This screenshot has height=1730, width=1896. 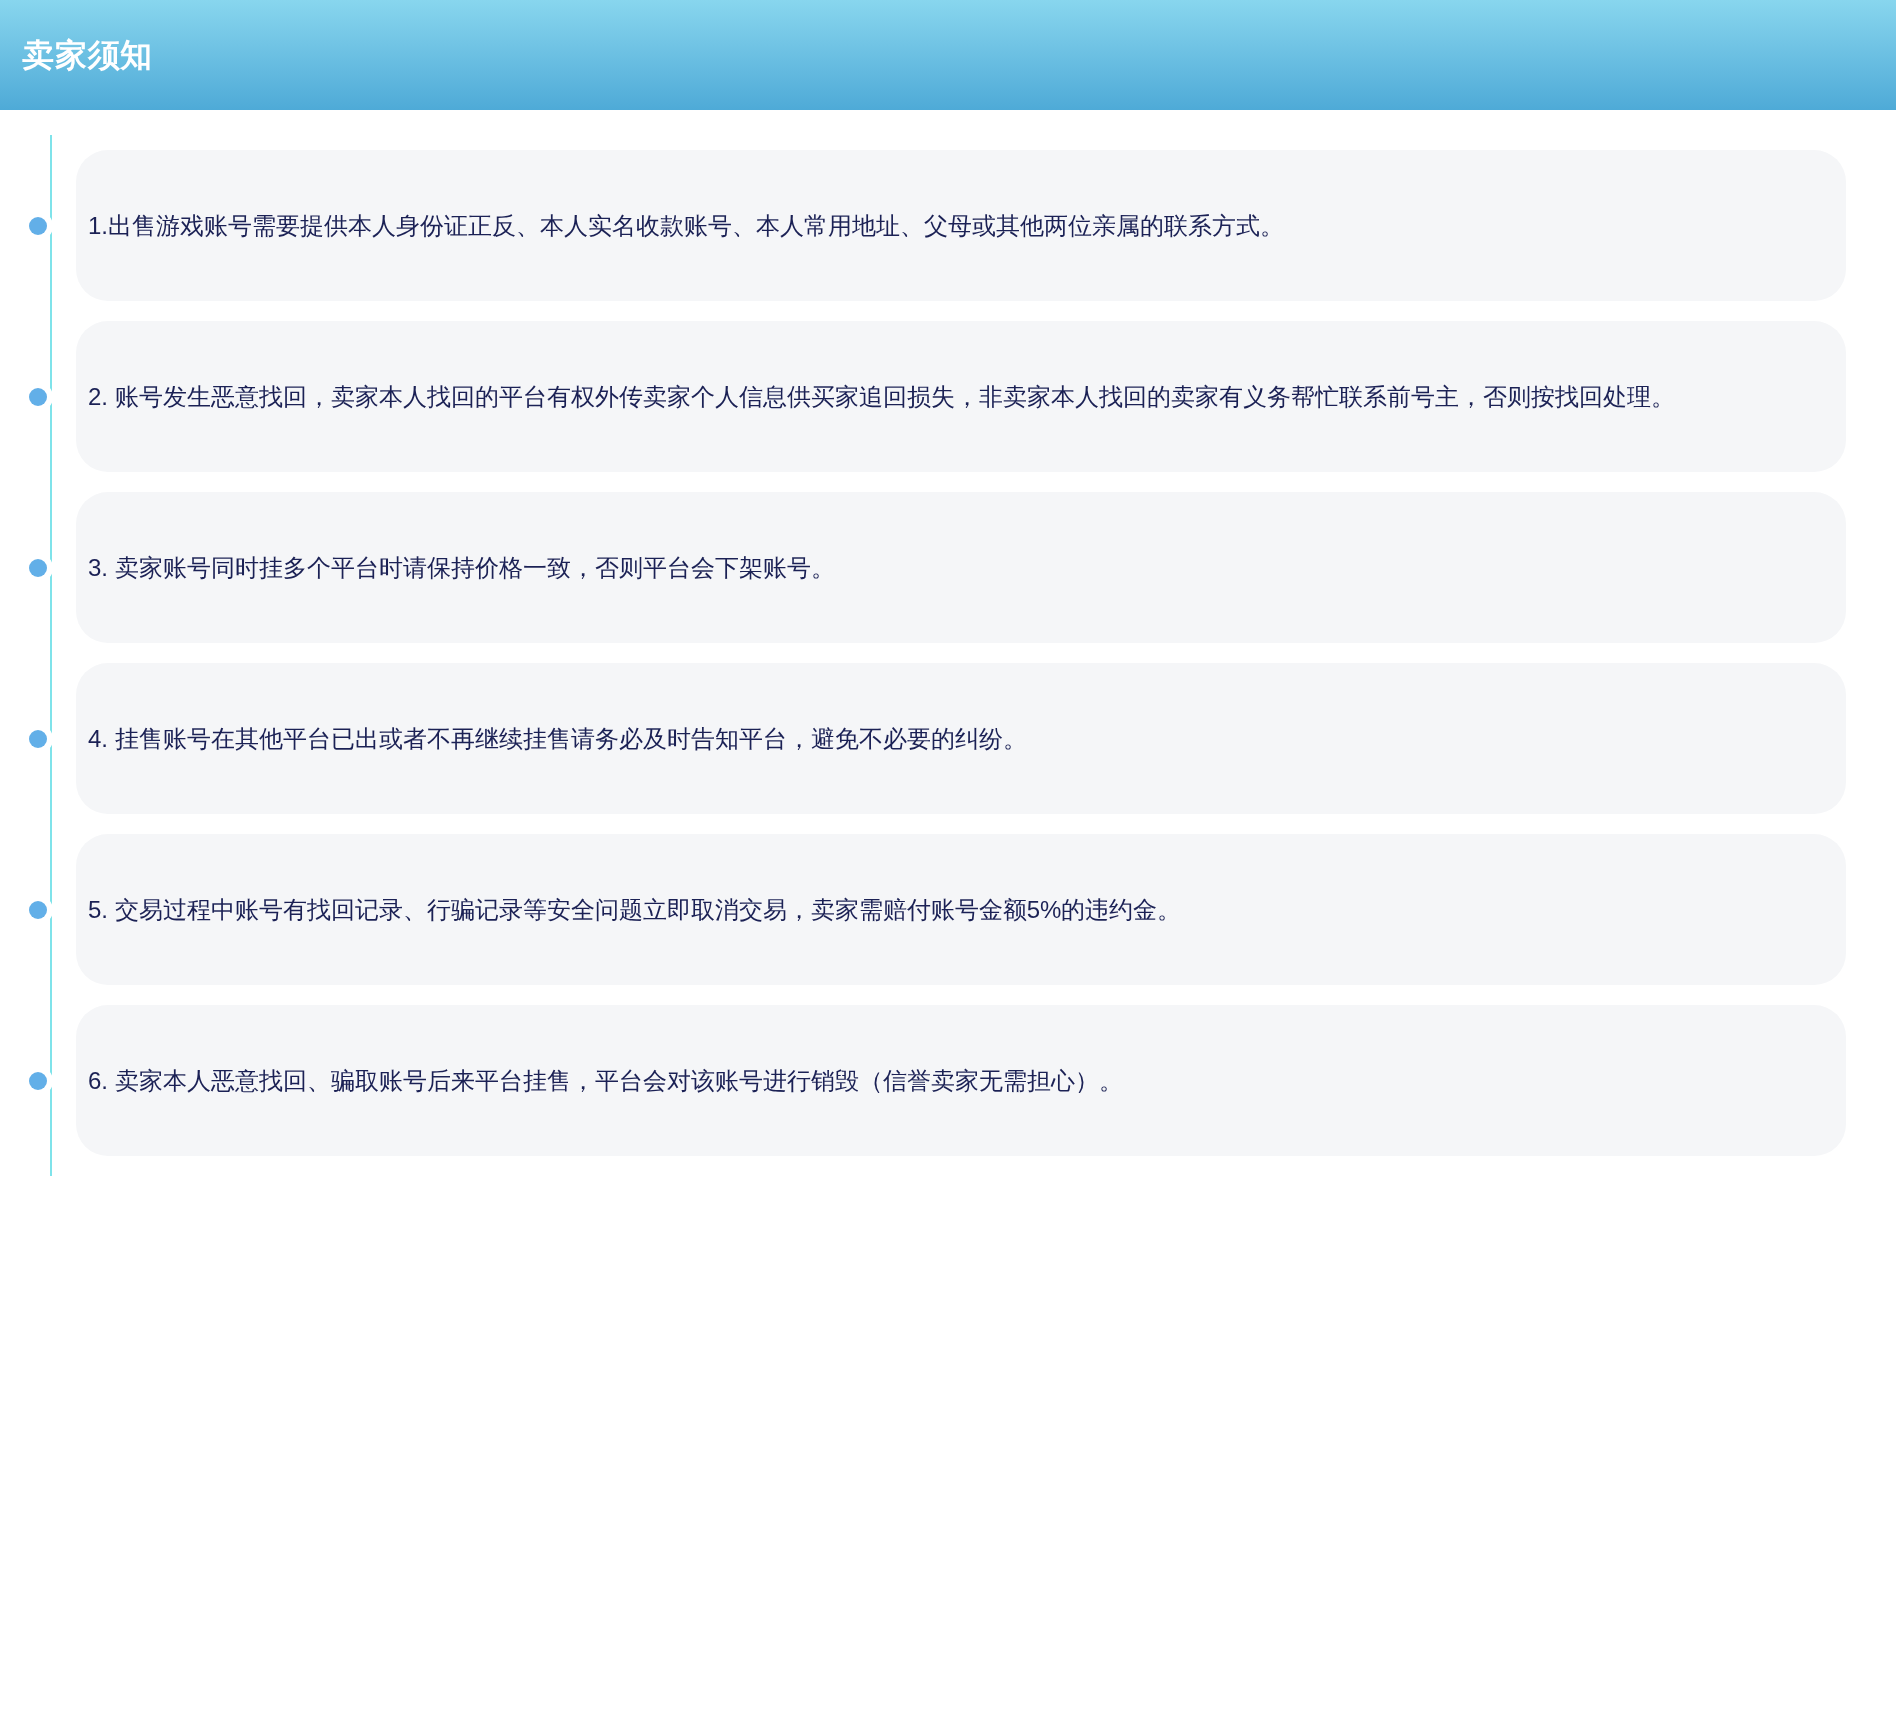 What do you see at coordinates (88, 55) in the screenshot?
I see `page-title: 卖家须知` at bounding box center [88, 55].